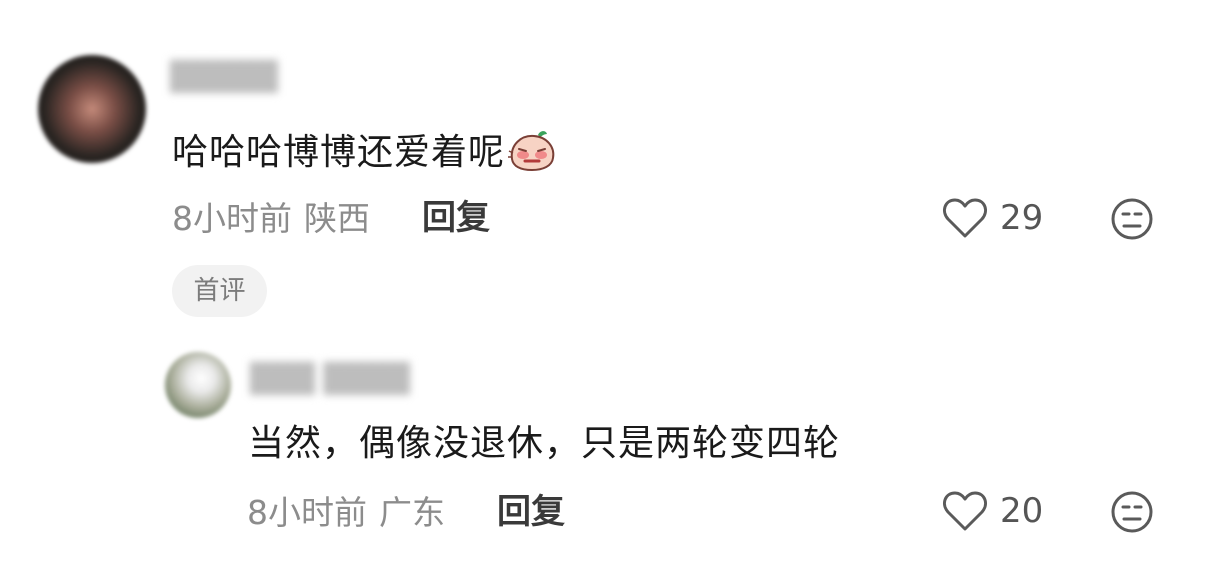  I want to click on like-count: 20, so click(1022, 511).